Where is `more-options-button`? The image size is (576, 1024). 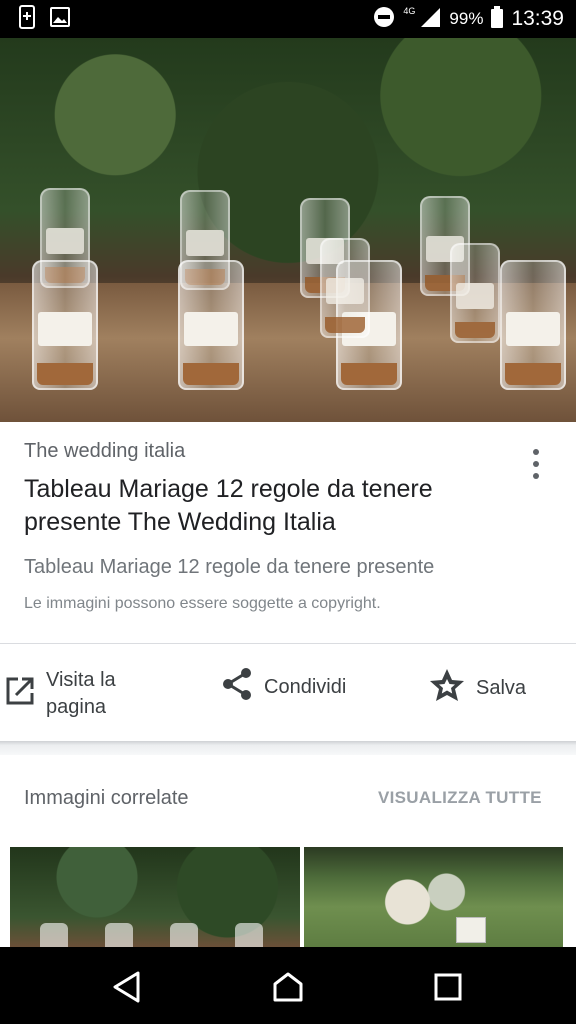 more-options-button is located at coordinates (536, 464).